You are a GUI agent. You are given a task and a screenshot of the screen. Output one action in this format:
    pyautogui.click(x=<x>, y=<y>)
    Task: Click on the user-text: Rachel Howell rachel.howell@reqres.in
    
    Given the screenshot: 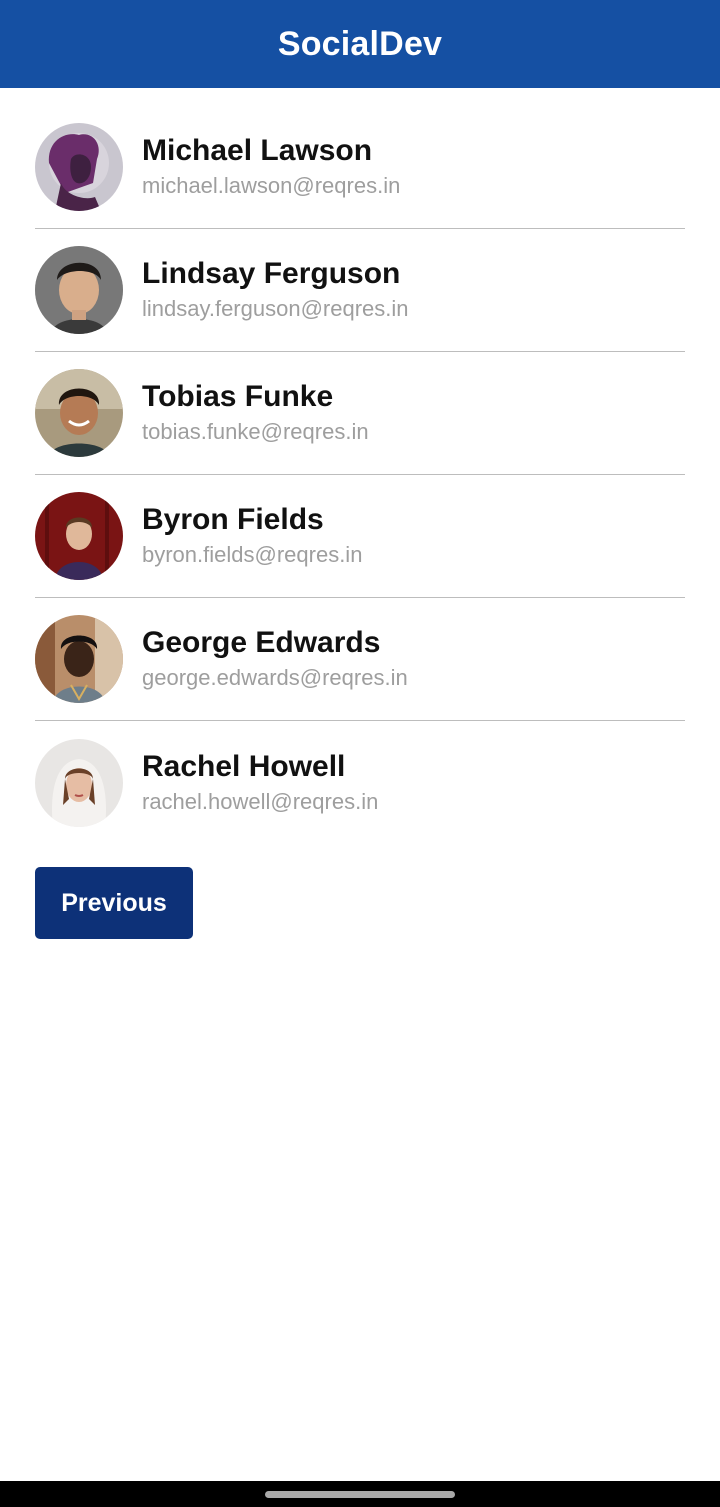 What is the action you would take?
    pyautogui.click(x=260, y=783)
    